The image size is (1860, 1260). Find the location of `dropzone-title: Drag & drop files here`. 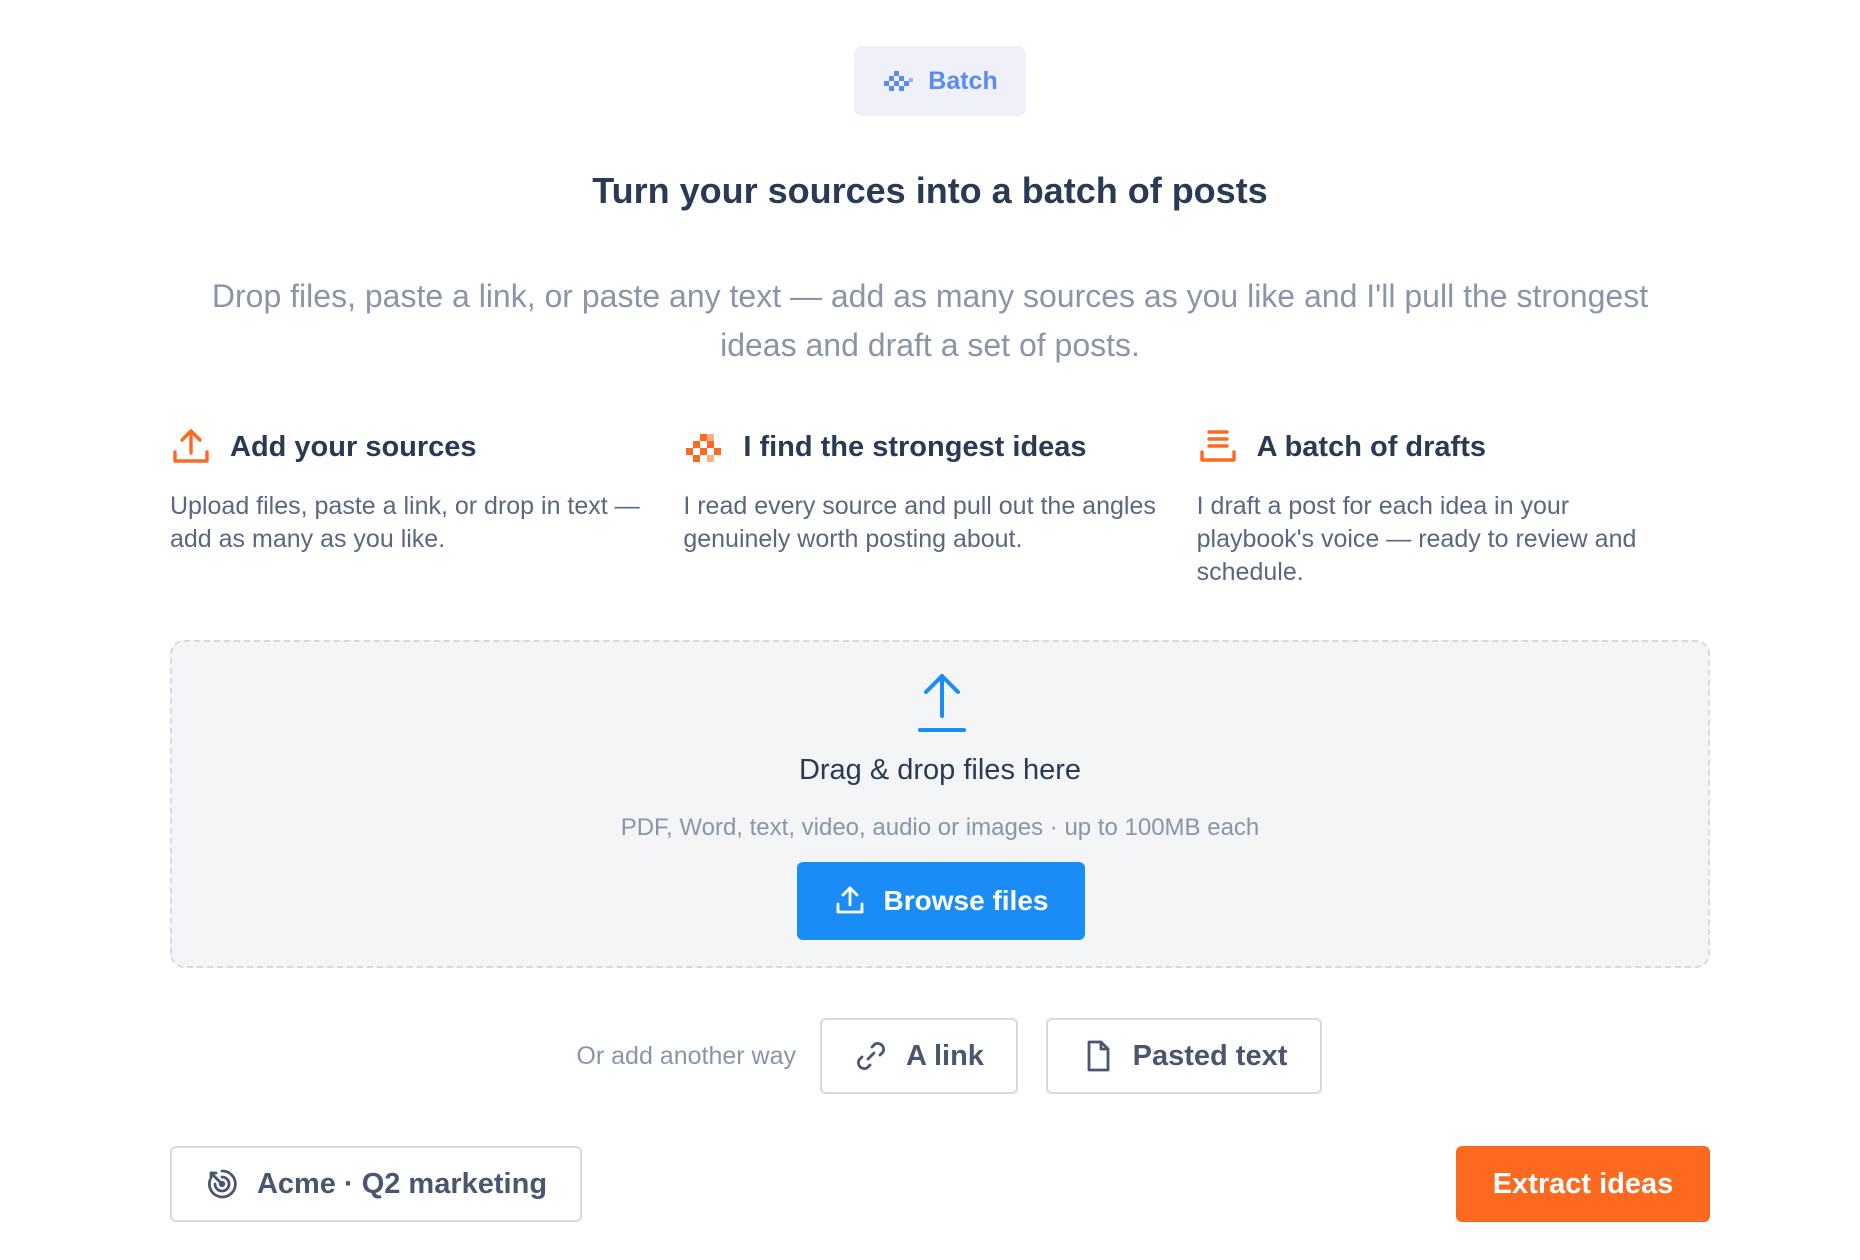

dropzone-title: Drag & drop files here is located at coordinates (940, 770).